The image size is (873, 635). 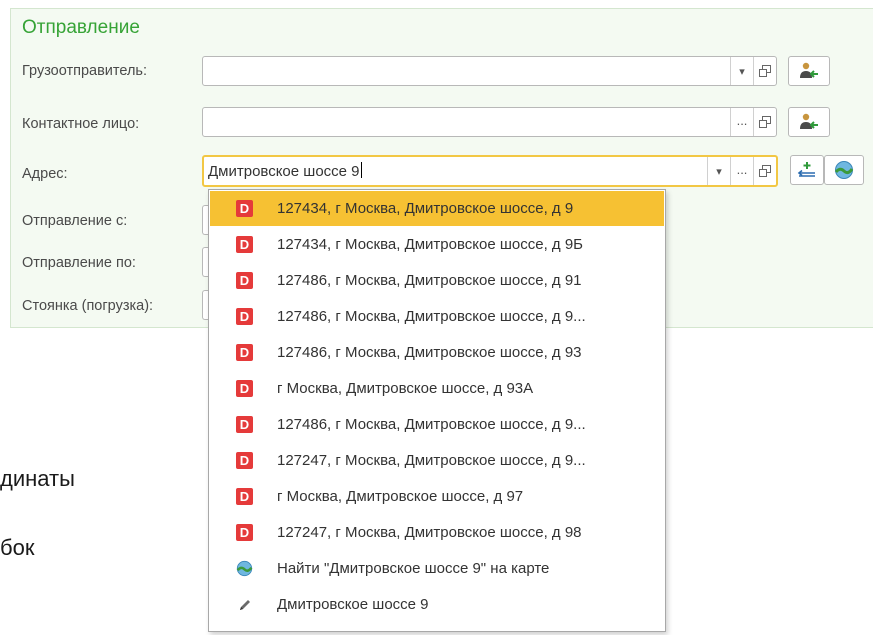 What do you see at coordinates (413, 568) in the screenshot?
I see `suggestion-text: Найти "Дмитровское шоссе 9" на карте` at bounding box center [413, 568].